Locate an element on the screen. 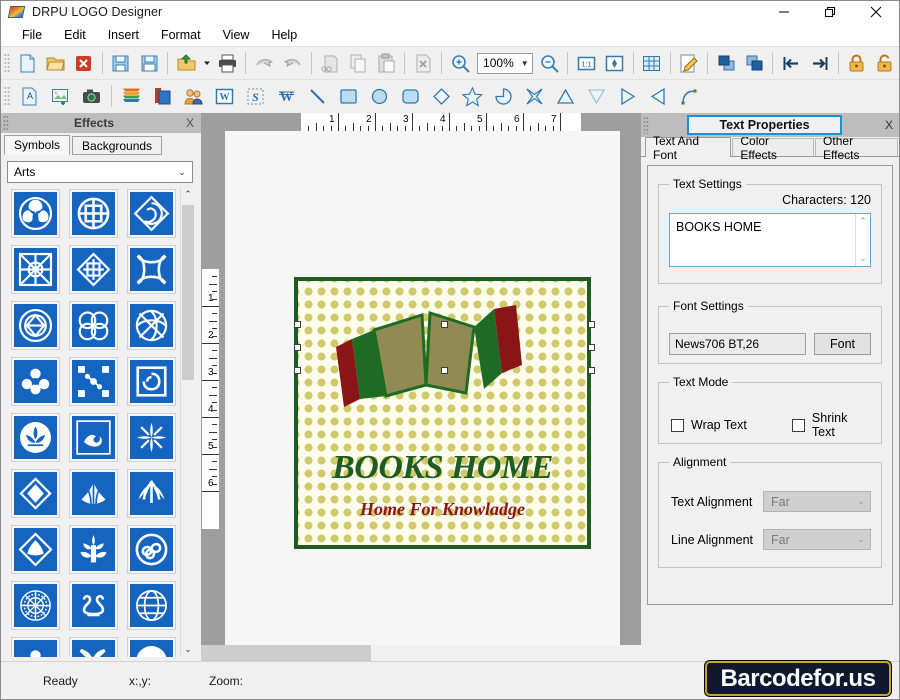  bird-circle-symbol is located at coordinates (151, 647).